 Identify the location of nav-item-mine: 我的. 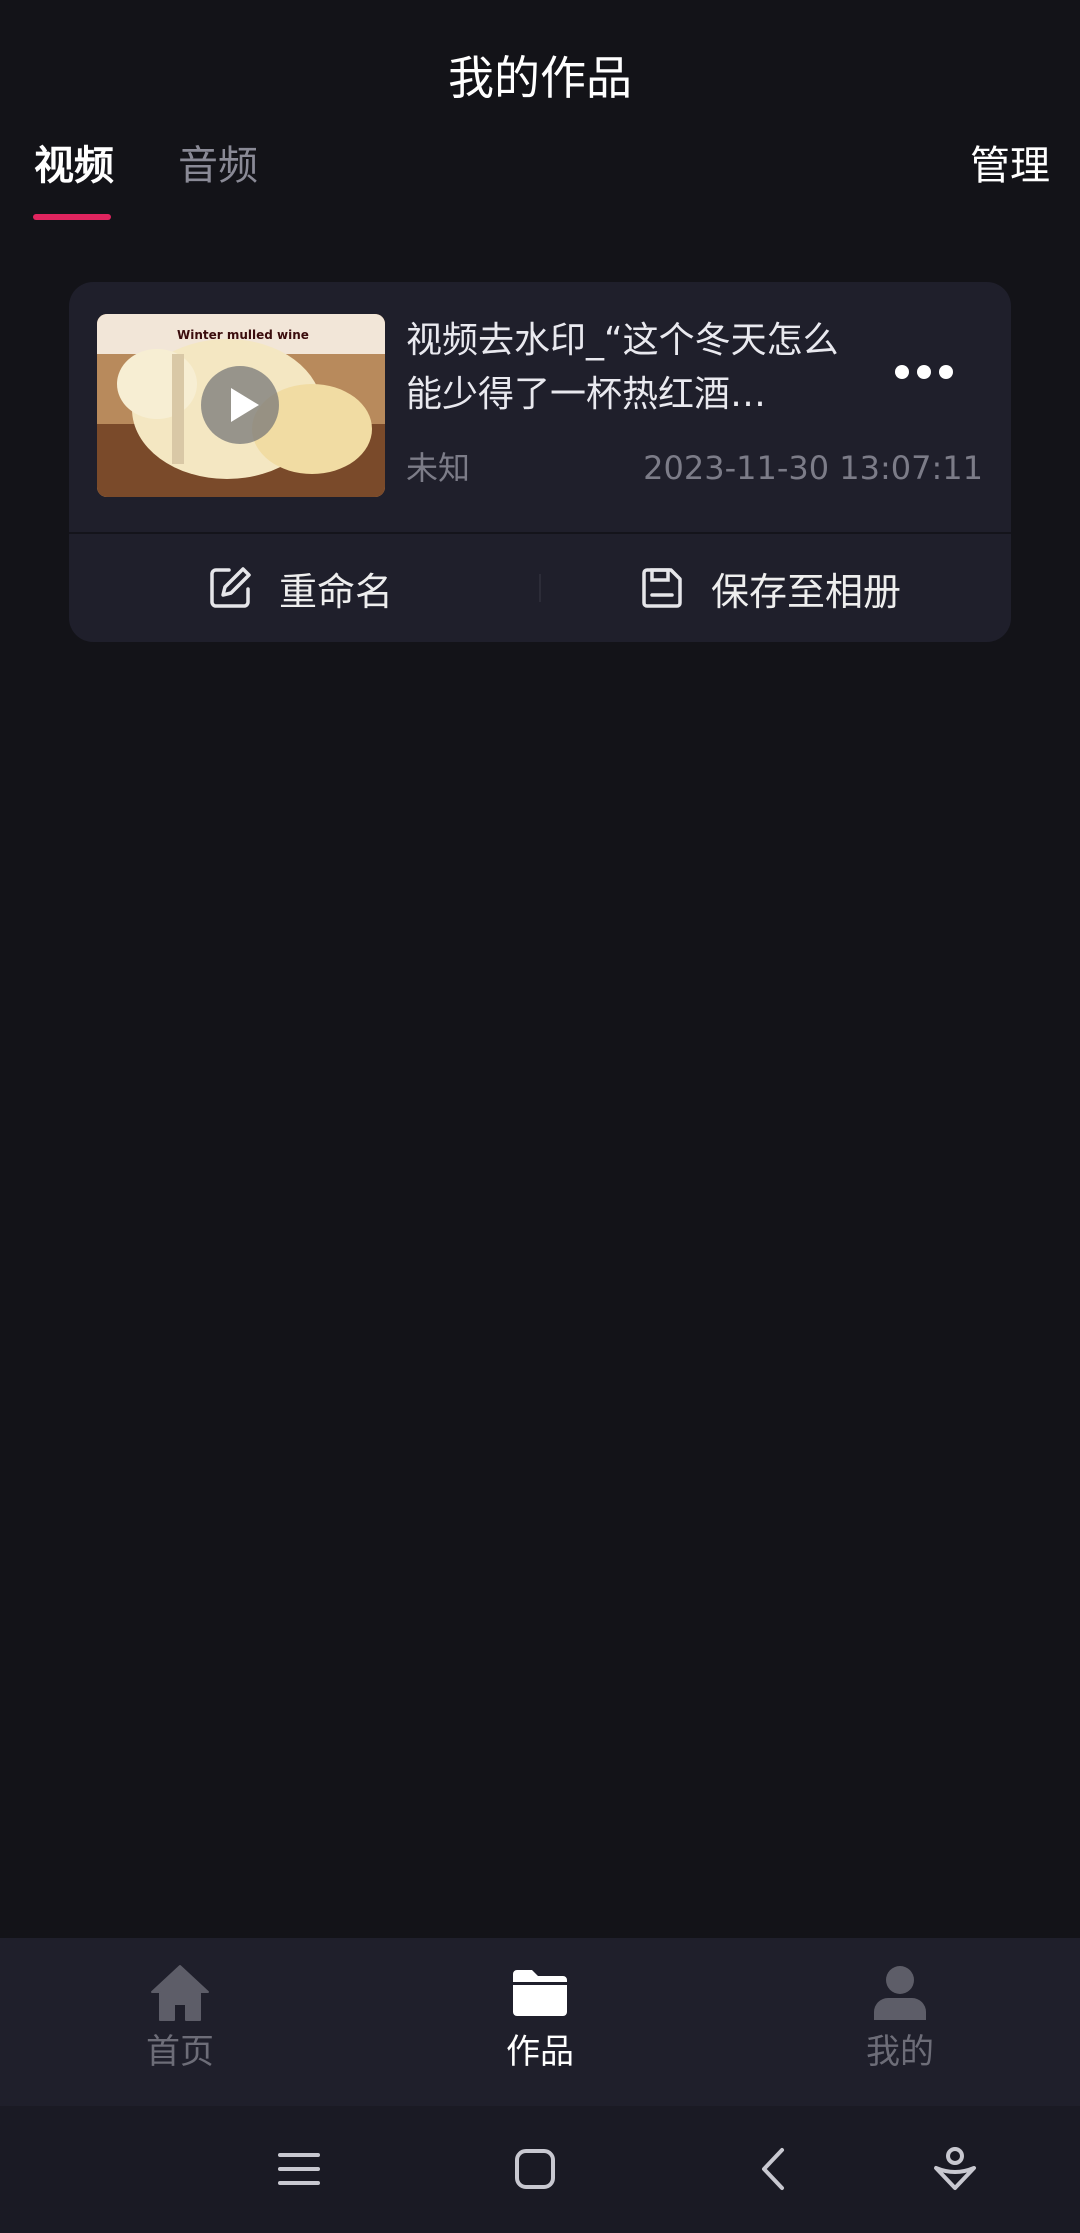
(900, 2019).